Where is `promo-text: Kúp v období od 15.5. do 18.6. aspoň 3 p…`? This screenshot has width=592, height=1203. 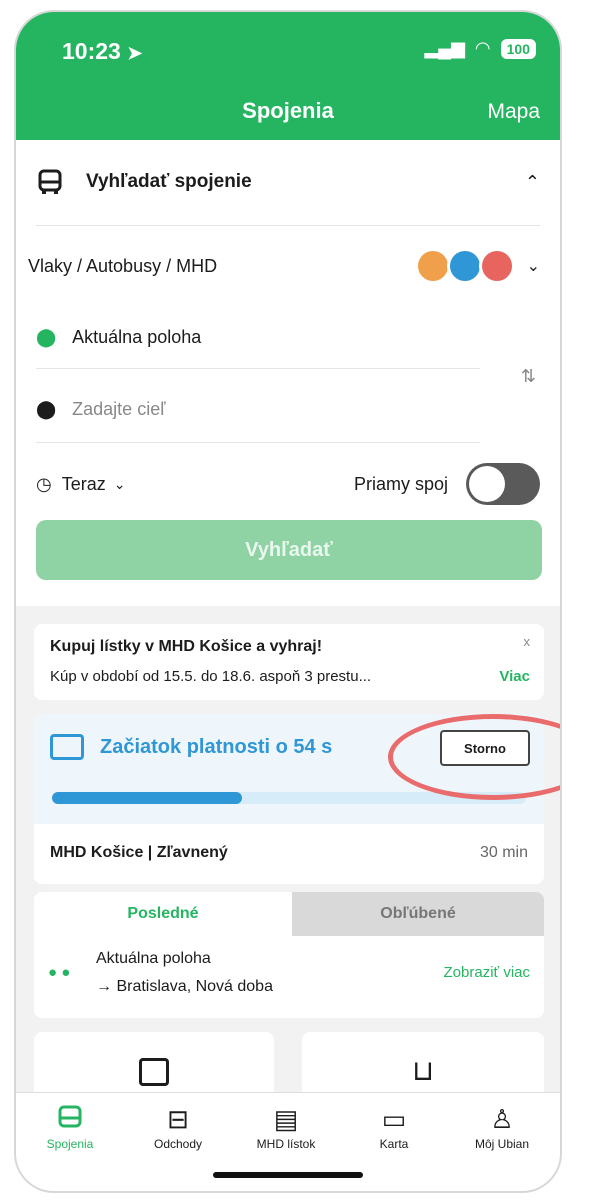 promo-text: Kúp v období od 15.5. do 18.6. aspoň 3 p… is located at coordinates (211, 676).